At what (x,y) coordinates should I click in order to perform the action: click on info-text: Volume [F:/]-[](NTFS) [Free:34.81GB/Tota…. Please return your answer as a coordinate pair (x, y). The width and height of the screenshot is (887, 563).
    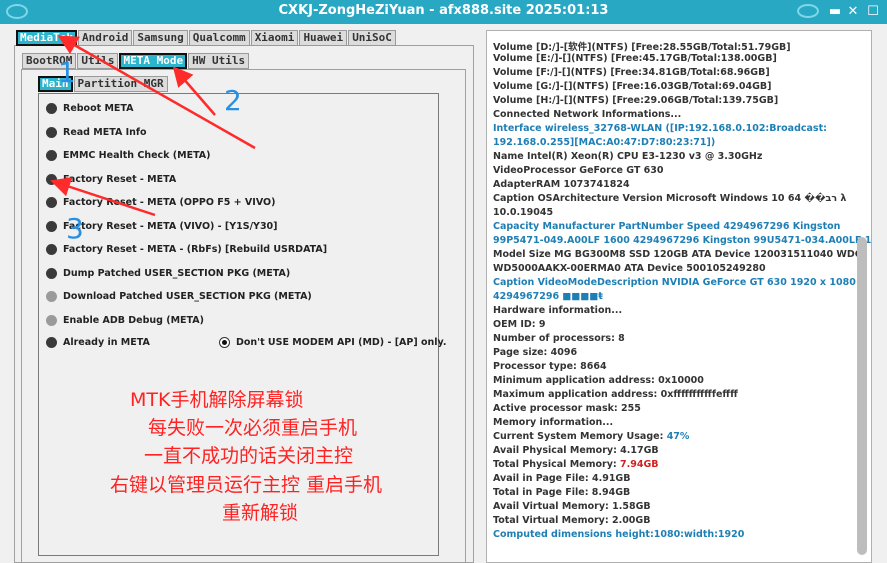
    Looking at the image, I should click on (631, 72).